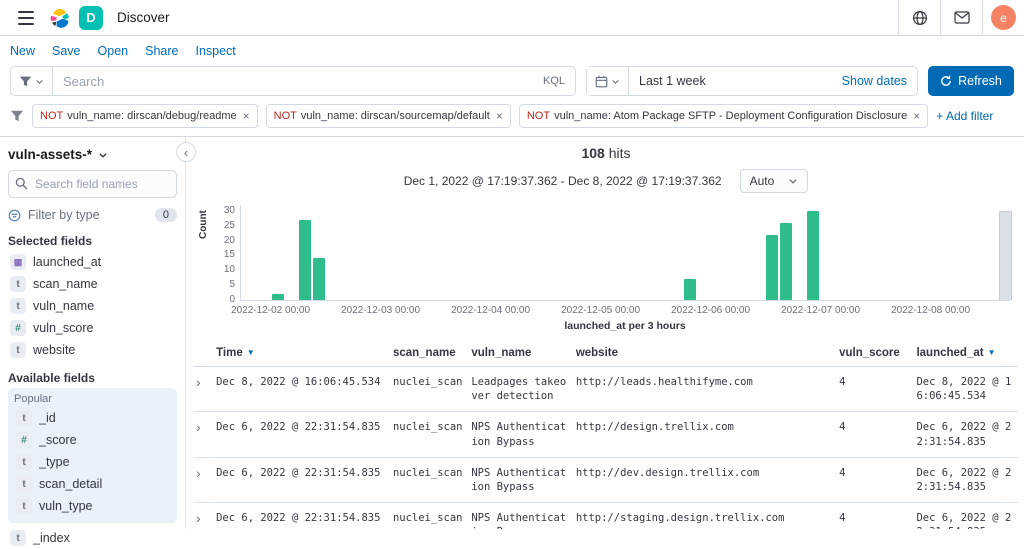 The width and height of the screenshot is (1024, 549). What do you see at coordinates (432, 354) in the screenshot?
I see `col-header-scan_name: scan_name` at bounding box center [432, 354].